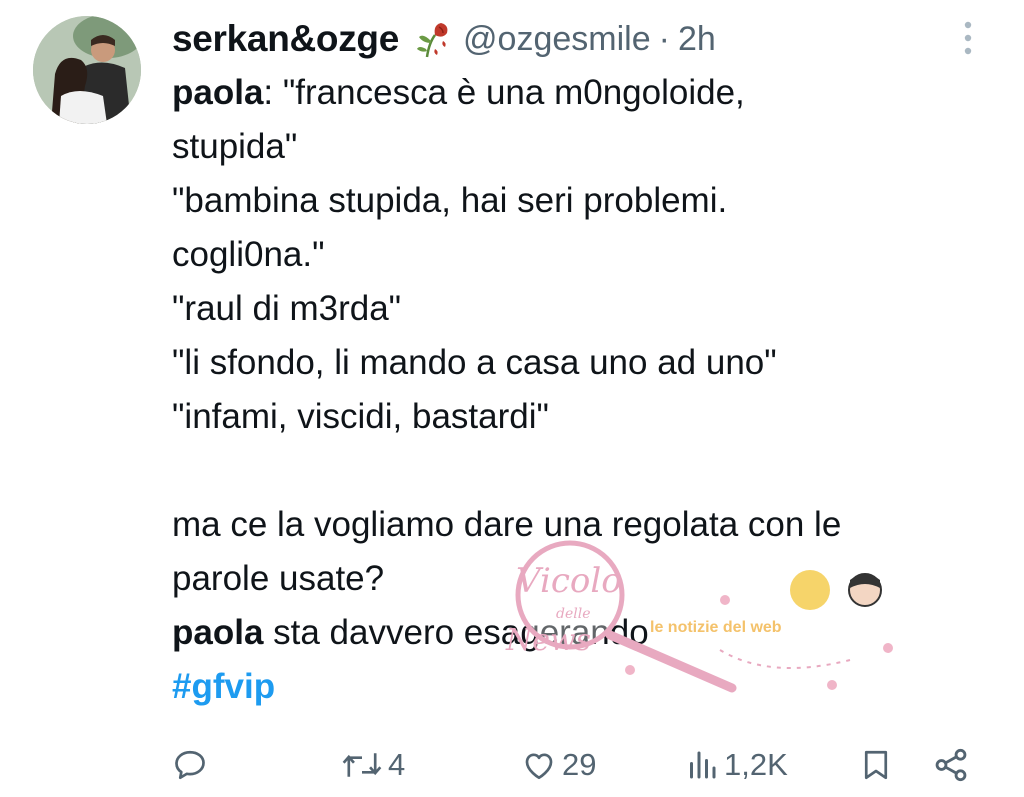 The height and width of the screenshot is (797, 1024). What do you see at coordinates (512, 765) in the screenshot?
I see `tweet-action-bar: 4 29 1,2K` at bounding box center [512, 765].